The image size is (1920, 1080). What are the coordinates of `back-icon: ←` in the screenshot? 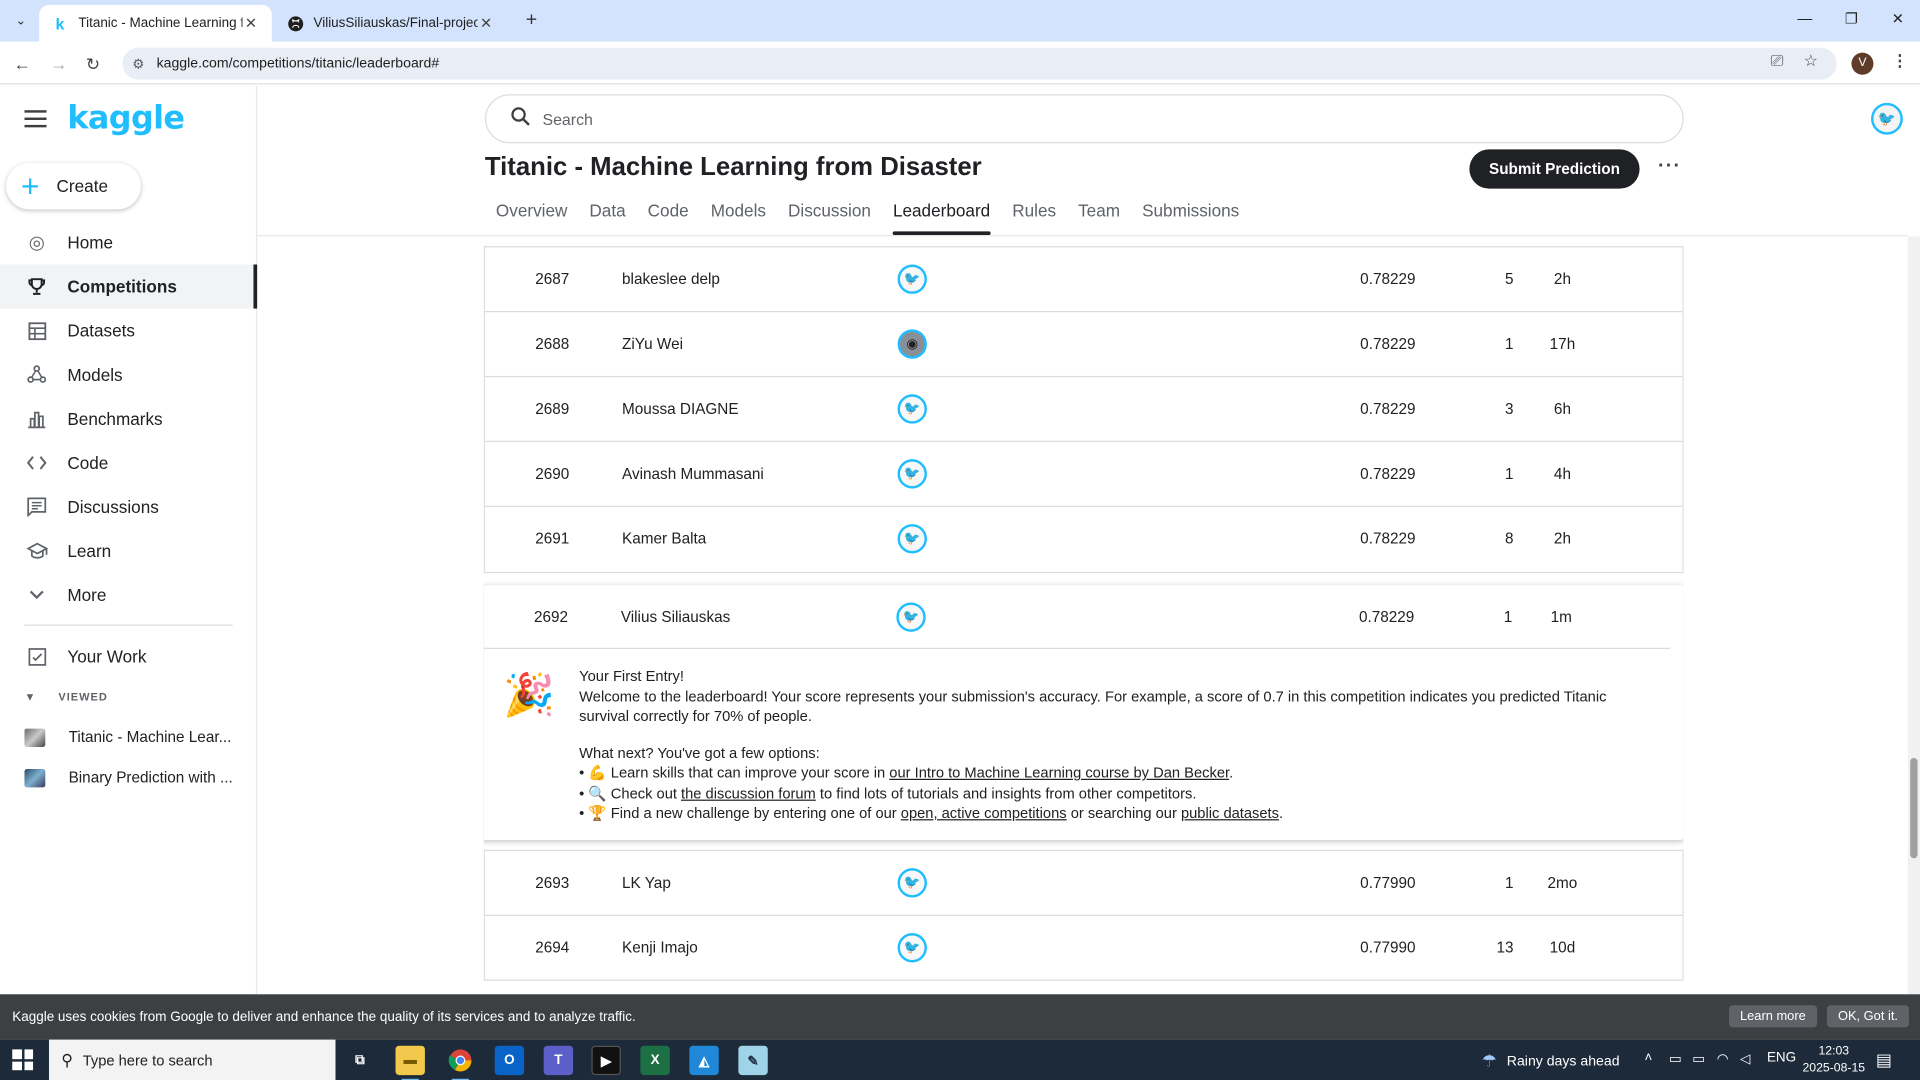 It's located at (22, 63).